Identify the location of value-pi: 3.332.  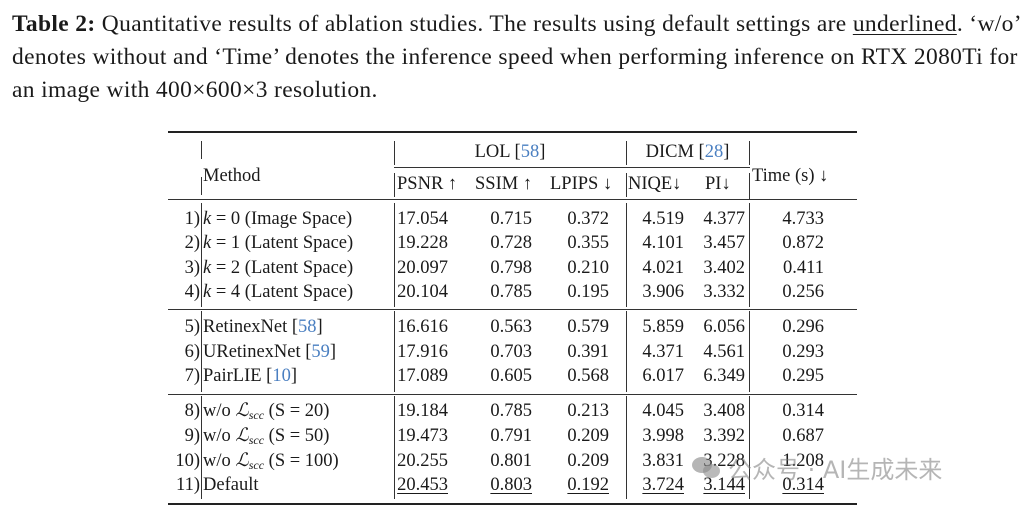
(724, 292).